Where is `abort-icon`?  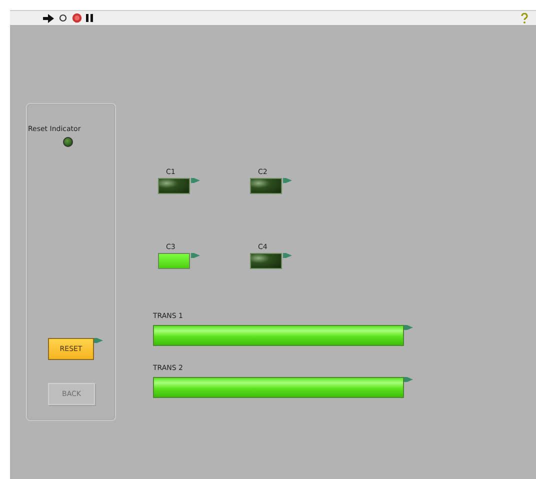 abort-icon is located at coordinates (77, 18).